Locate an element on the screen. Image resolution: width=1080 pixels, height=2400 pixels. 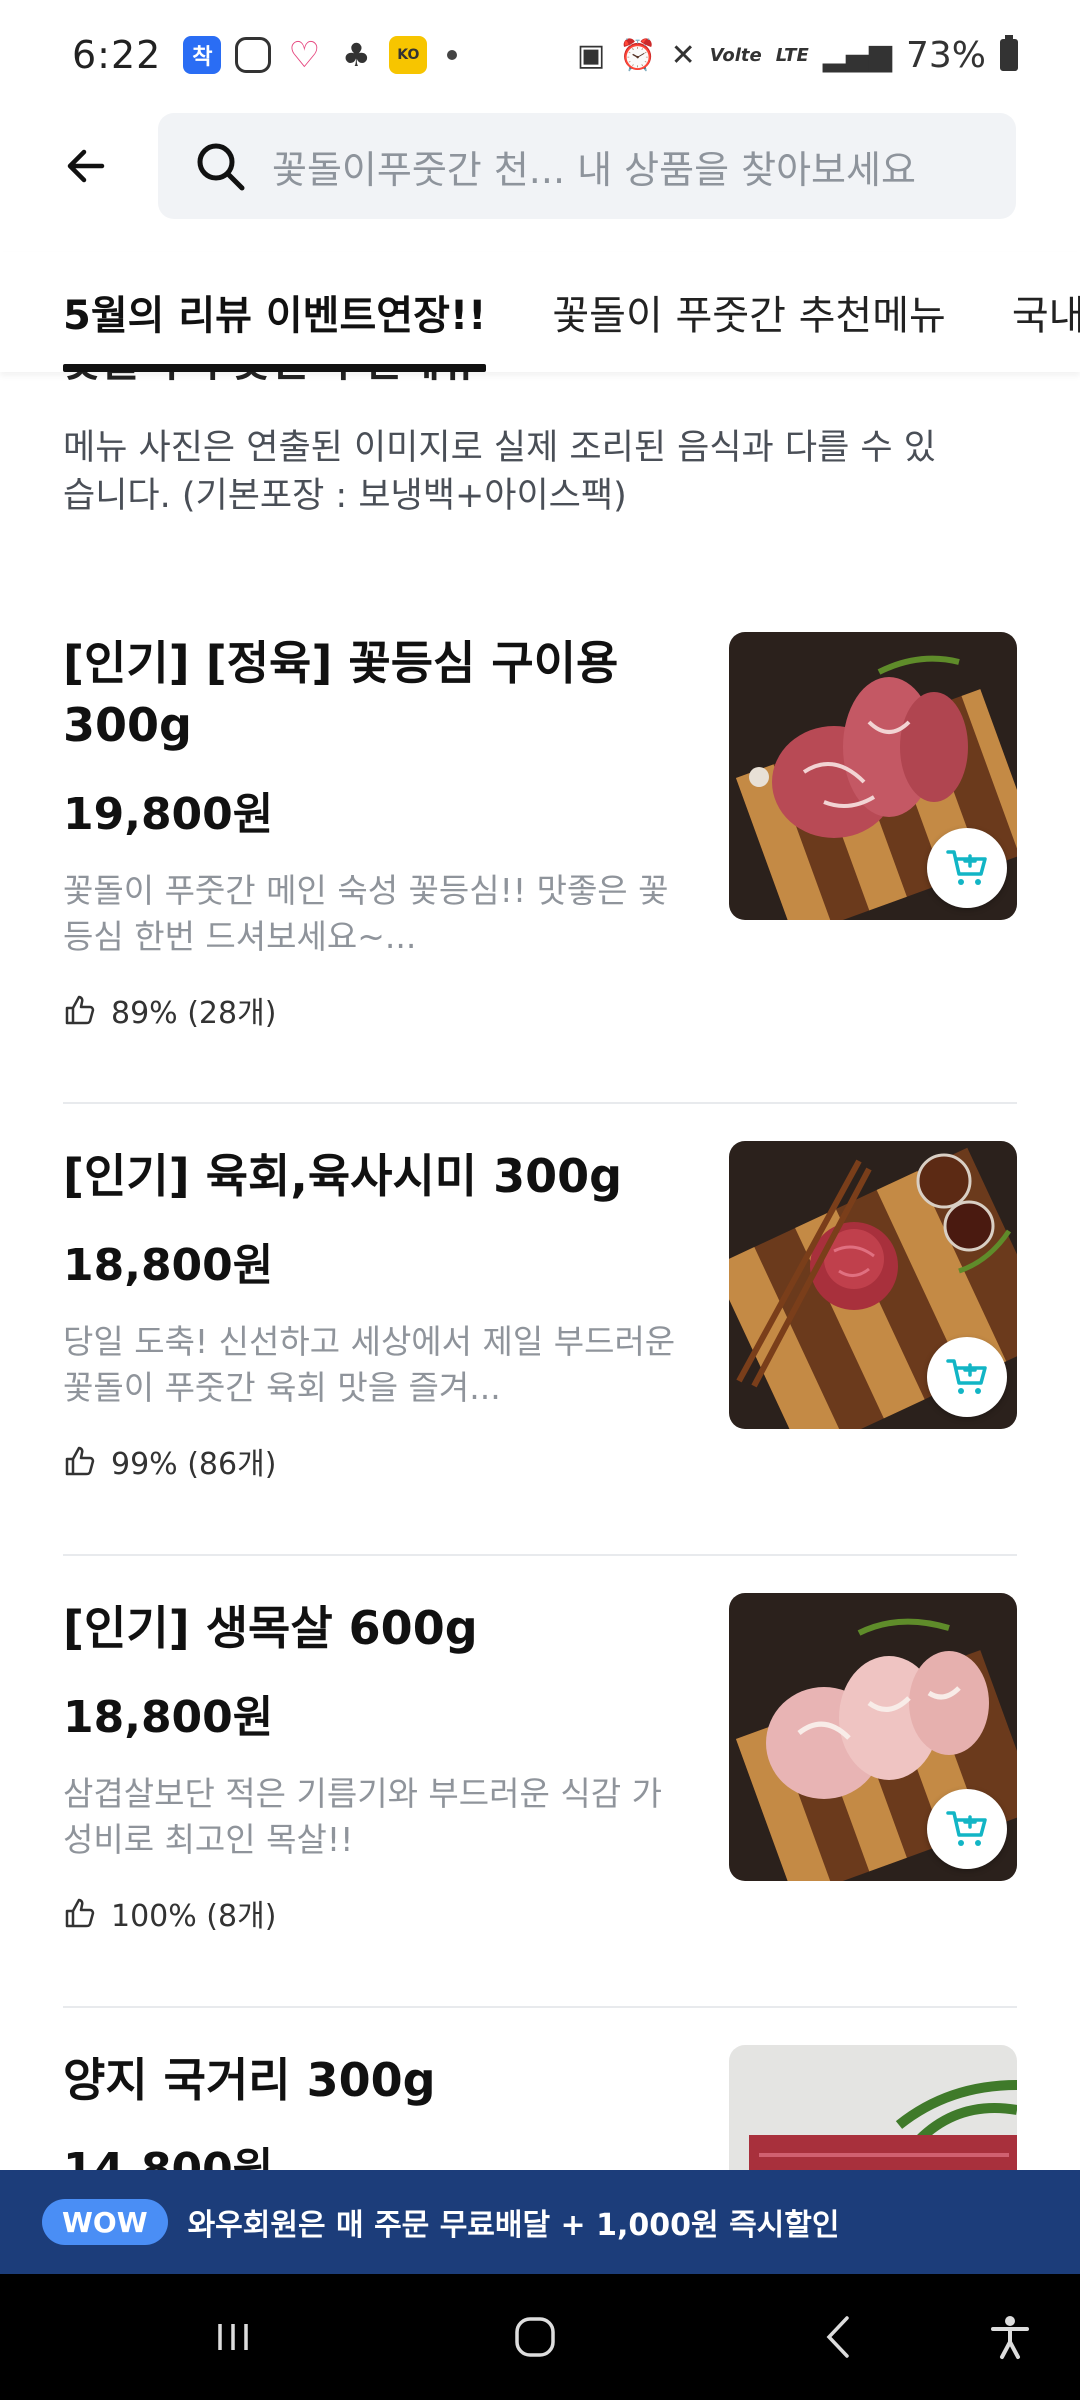
notification-icon: ♣ is located at coordinates (356, 55).